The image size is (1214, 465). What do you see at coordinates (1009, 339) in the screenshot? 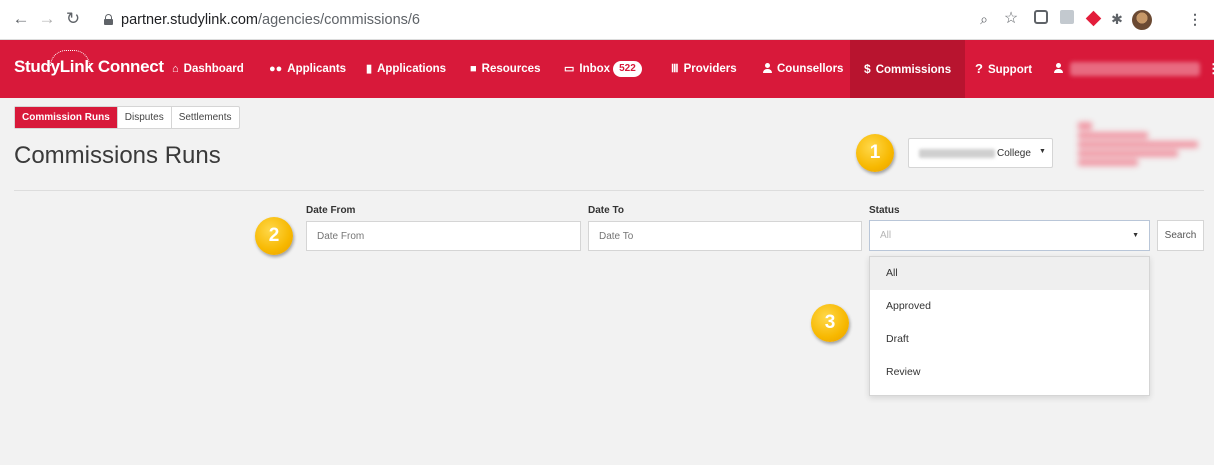
I see `status-option-draft: Draft` at bounding box center [1009, 339].